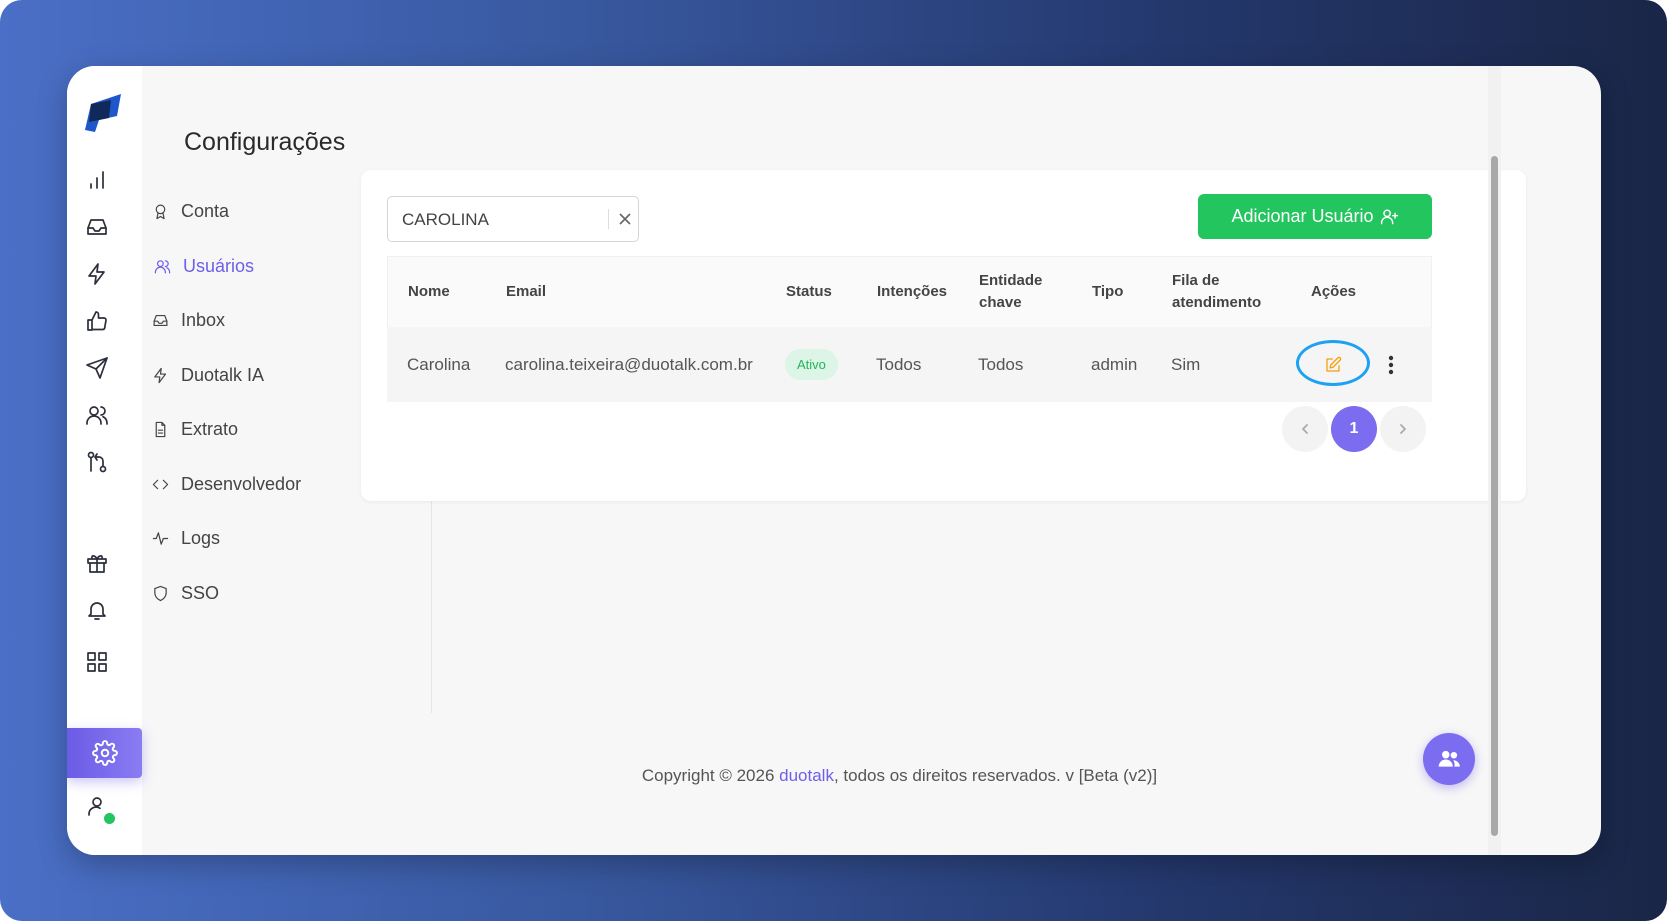  Describe the element at coordinates (1217, 302) in the screenshot. I see `column-header-line: atendimento` at that location.